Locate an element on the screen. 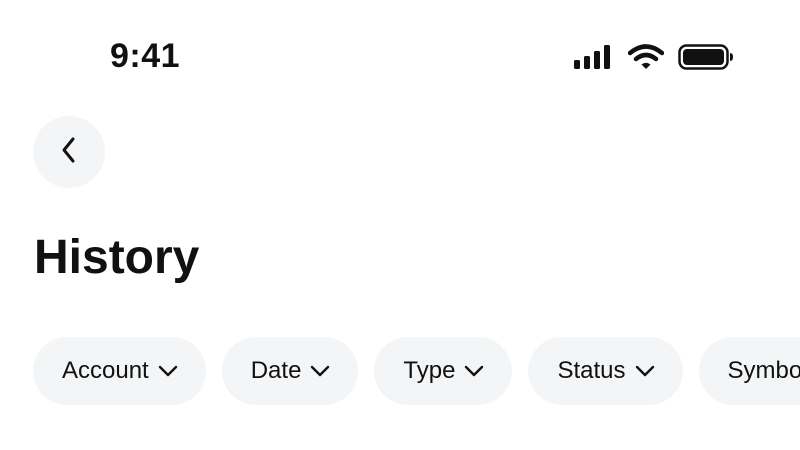 The width and height of the screenshot is (800, 450). filter-chip-label: Status is located at coordinates (591, 370).